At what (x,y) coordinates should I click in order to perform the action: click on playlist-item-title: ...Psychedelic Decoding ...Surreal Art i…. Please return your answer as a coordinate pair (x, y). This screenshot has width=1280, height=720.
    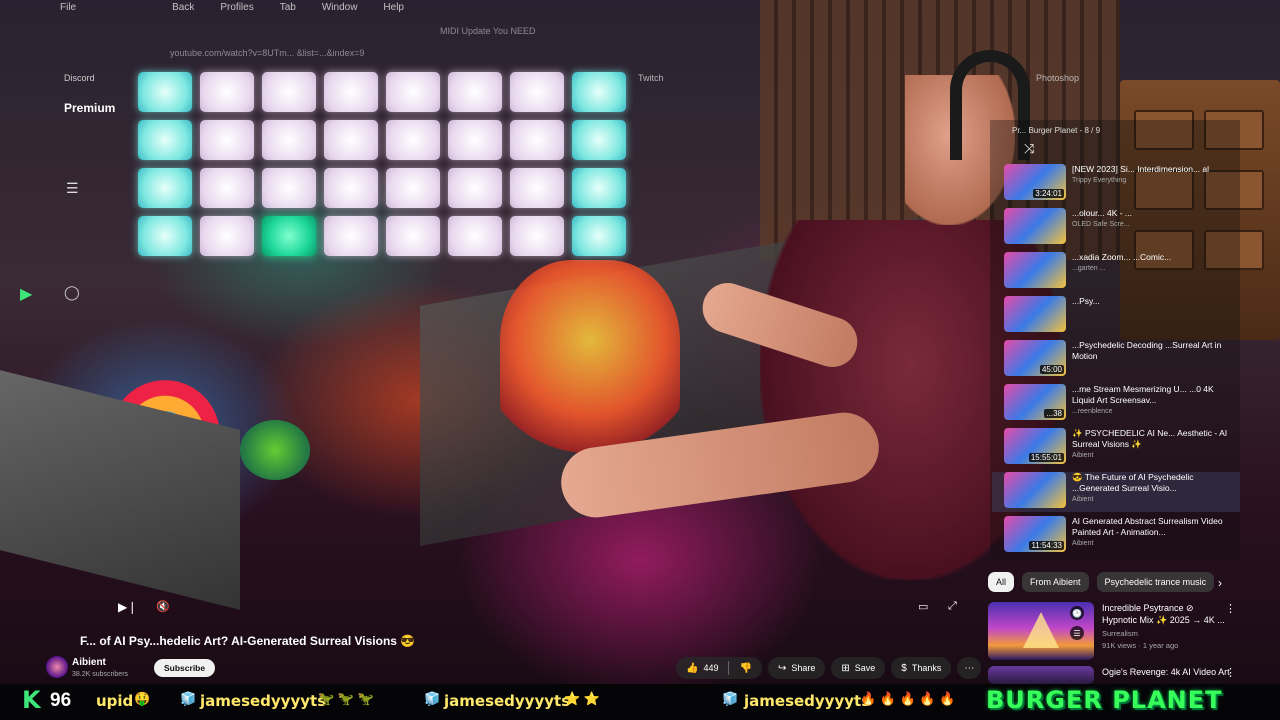
    Looking at the image, I should click on (1147, 350).